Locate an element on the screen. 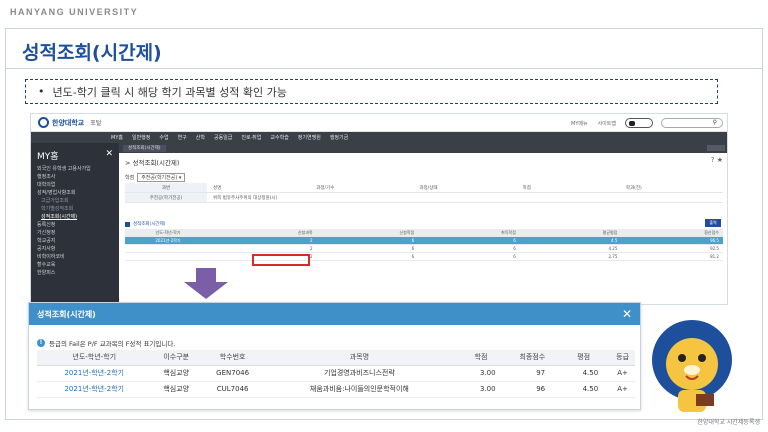 This screenshot has height=432, width=768. table-cell: 3.00 is located at coordinates (481, 389).